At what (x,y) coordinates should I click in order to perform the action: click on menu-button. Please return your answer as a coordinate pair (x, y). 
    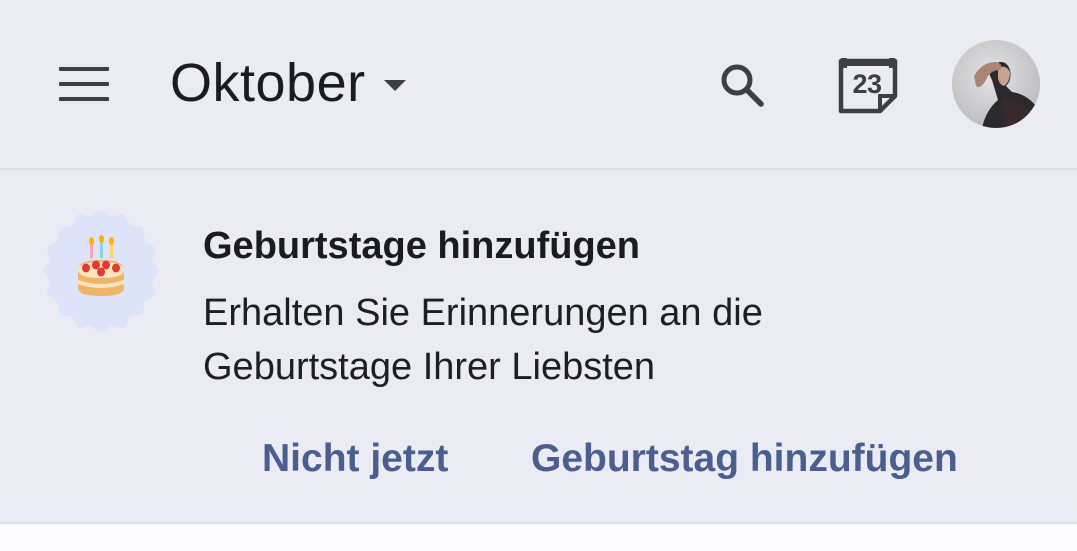
    Looking at the image, I should click on (84, 84).